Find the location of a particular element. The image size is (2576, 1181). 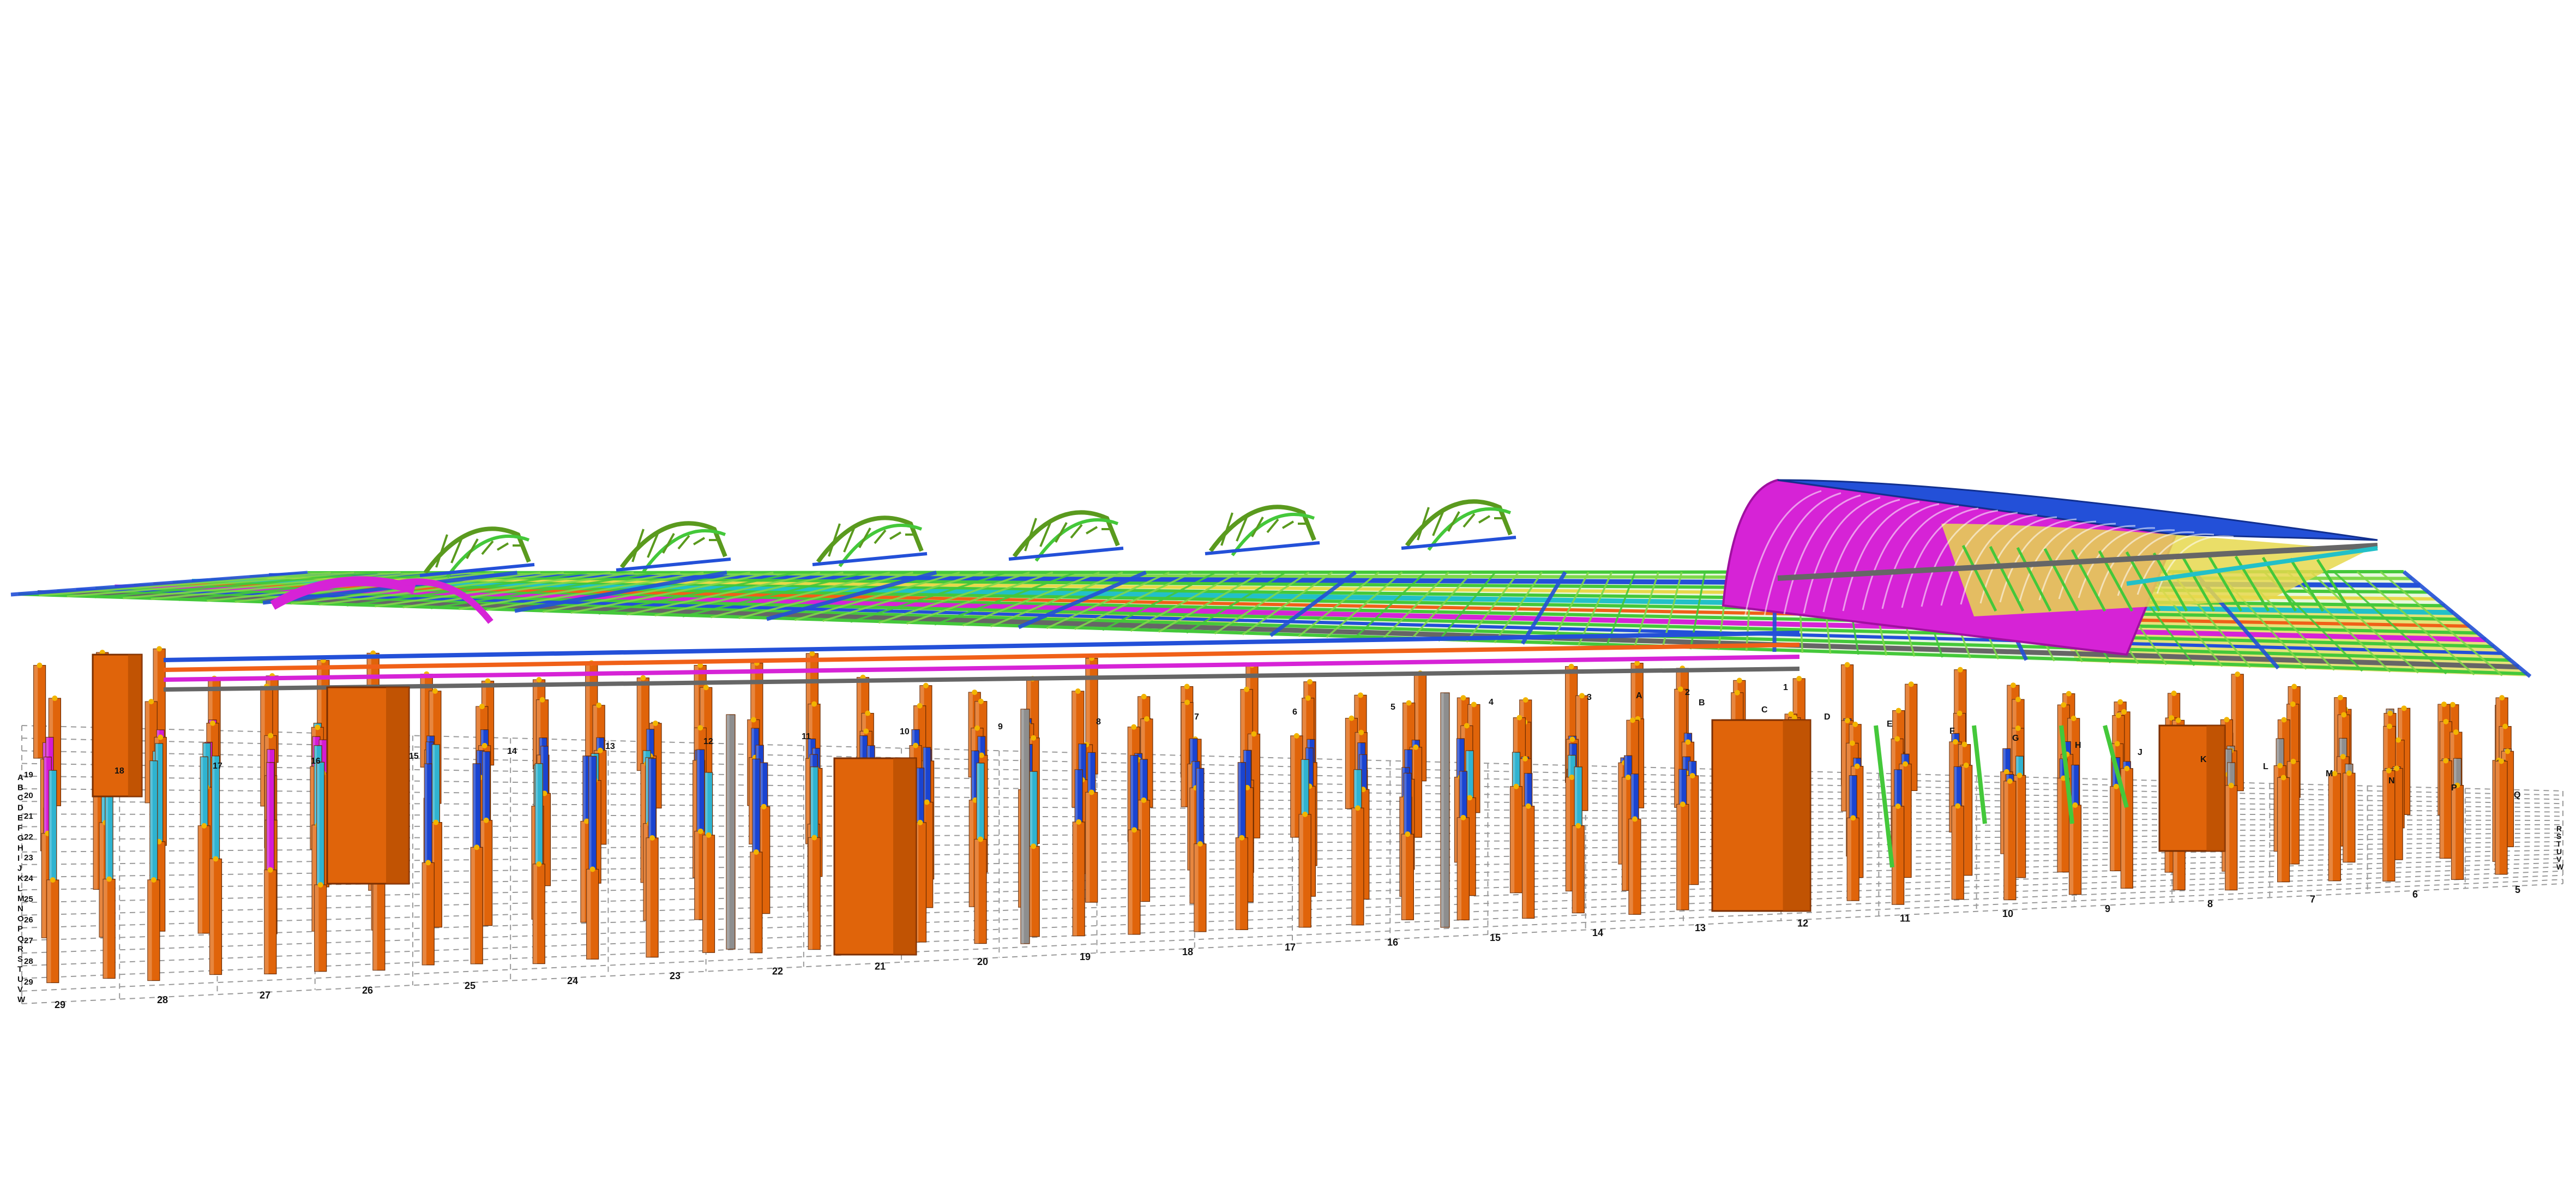

grid-label-front: 28 is located at coordinates (162, 999).